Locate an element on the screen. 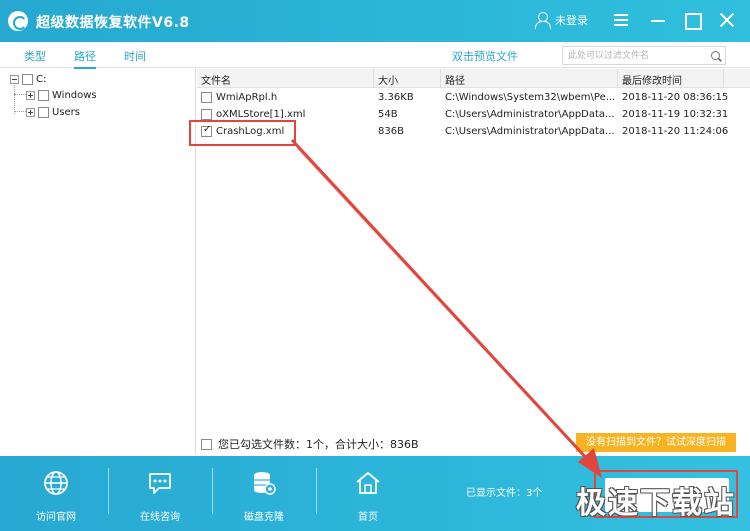 This screenshot has width=750, height=531. nav-visit-website: 访问官网 is located at coordinates (56, 496).